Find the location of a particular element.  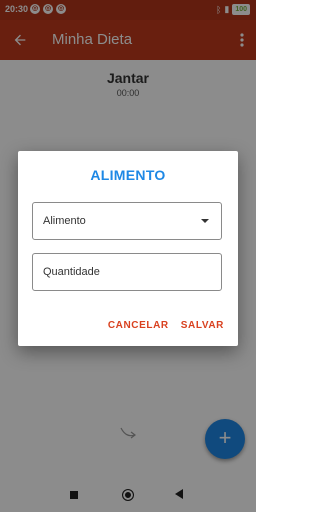

dropdown-arrow-icon is located at coordinates (205, 221).